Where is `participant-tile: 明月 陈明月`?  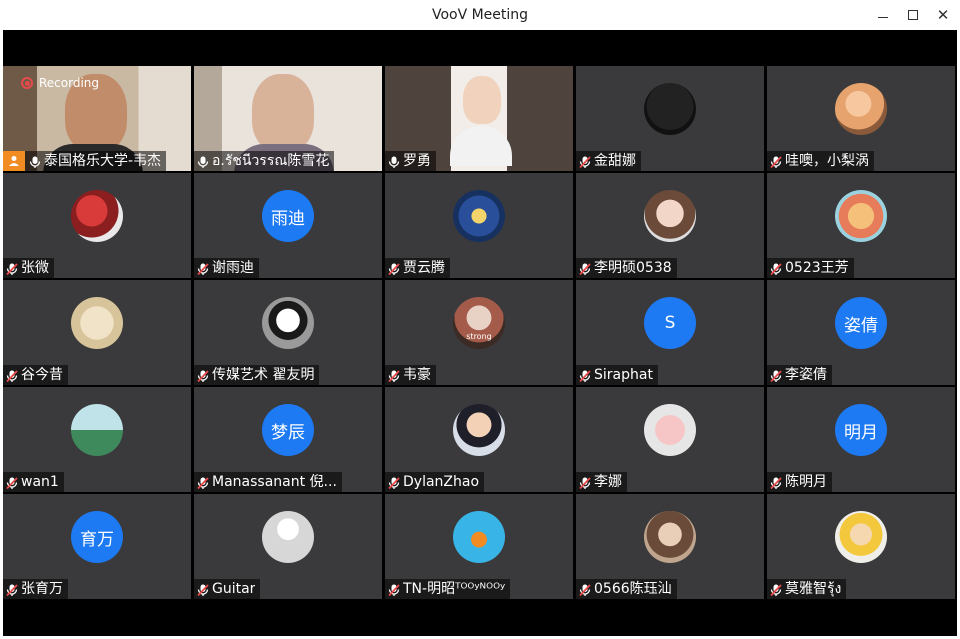
participant-tile: 明月 陈明月 is located at coordinates (861, 439).